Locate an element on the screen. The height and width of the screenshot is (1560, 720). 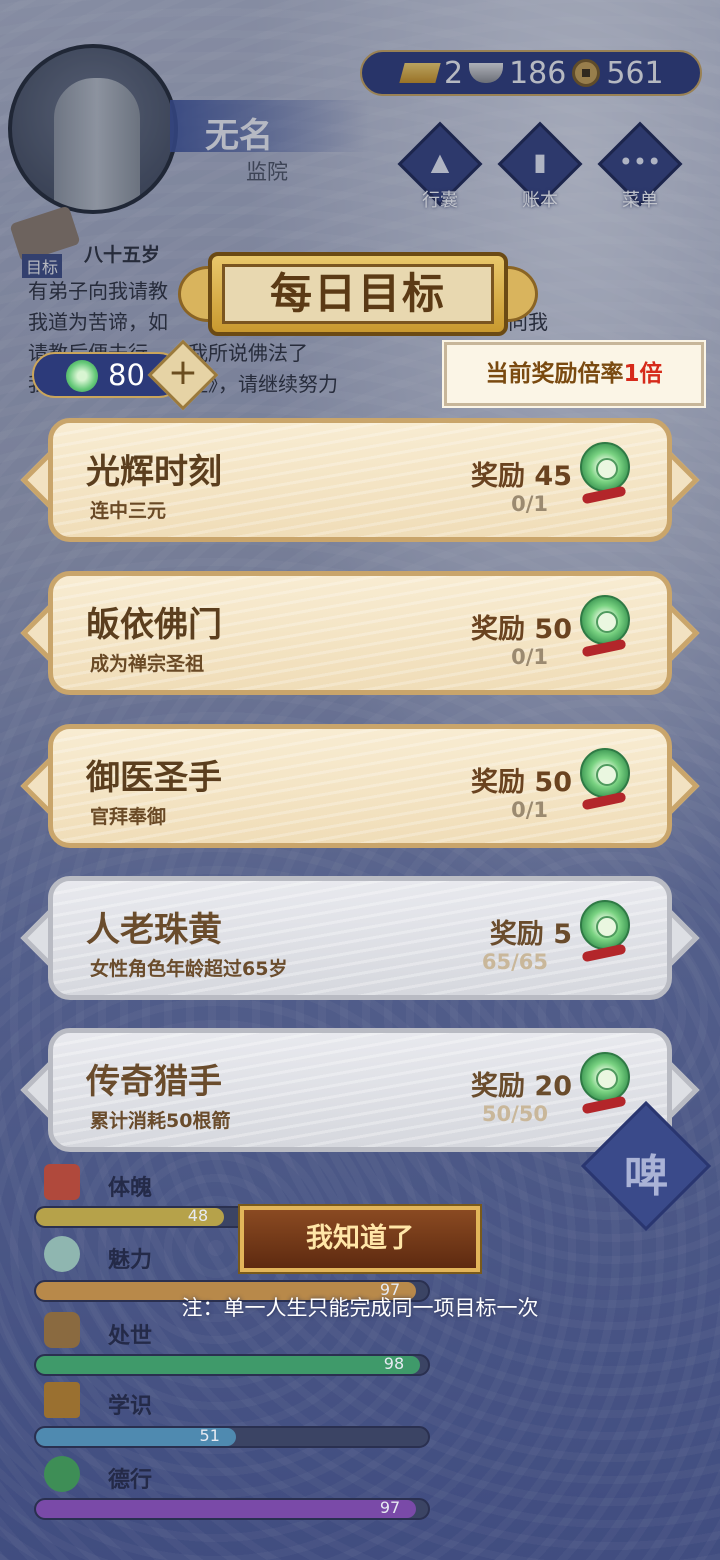
stat-value: 51 is located at coordinates (209, 1435).